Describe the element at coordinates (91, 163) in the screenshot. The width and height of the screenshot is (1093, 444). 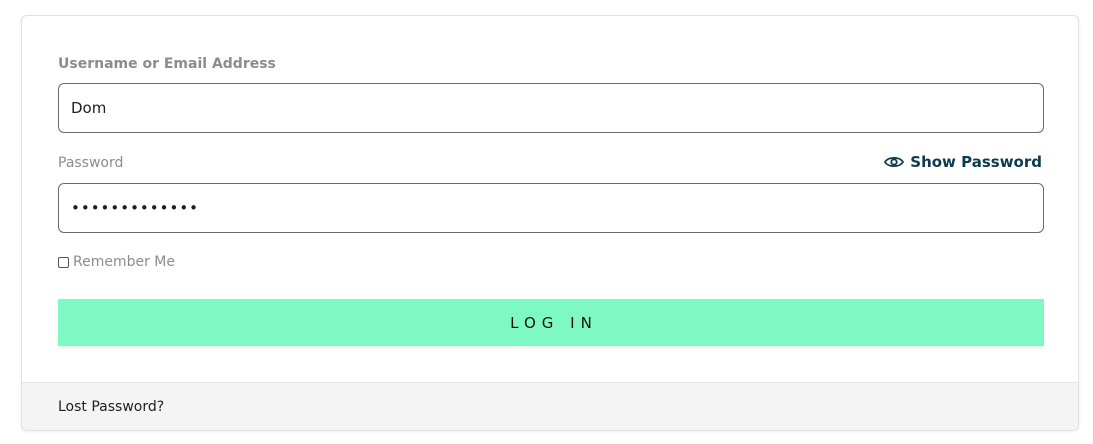
I see `password-label: Password` at that location.